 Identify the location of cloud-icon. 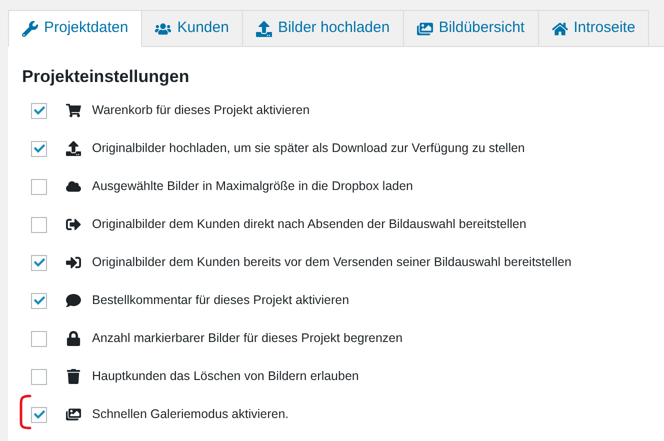
(73, 186).